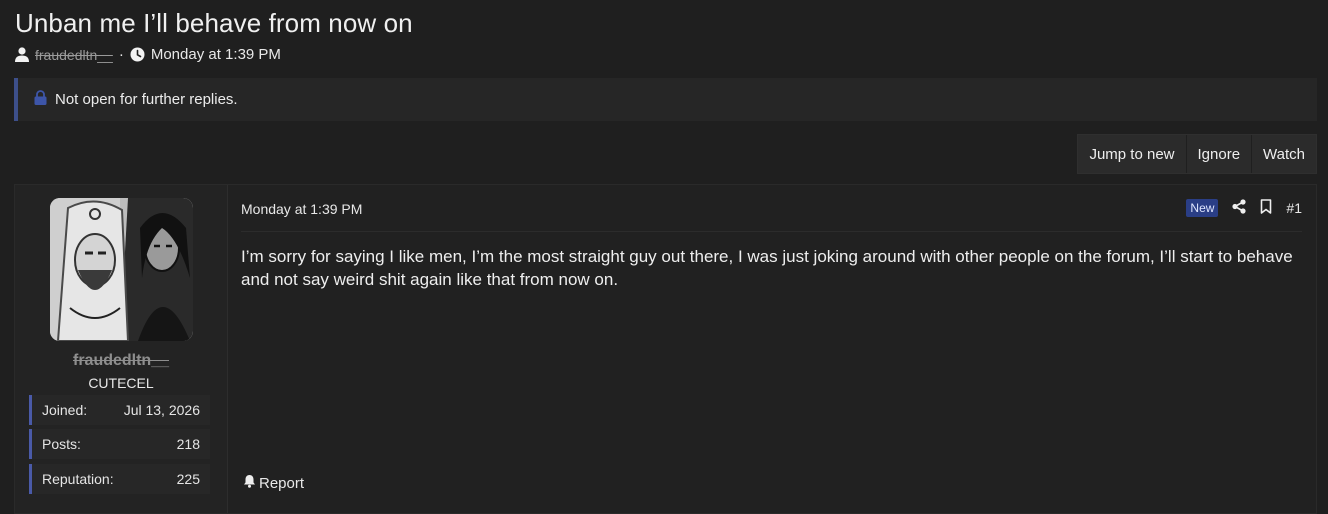 The image size is (1328, 514). What do you see at coordinates (282, 483) in the screenshot?
I see `report-label: Report` at bounding box center [282, 483].